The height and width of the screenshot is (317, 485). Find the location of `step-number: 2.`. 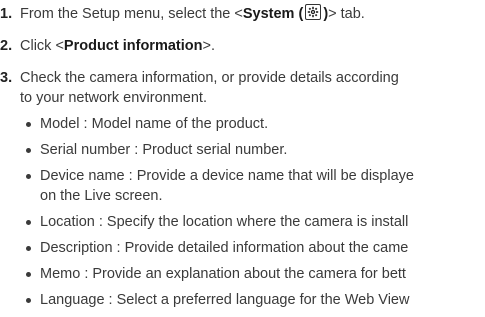

step-number: 2. is located at coordinates (6, 46).